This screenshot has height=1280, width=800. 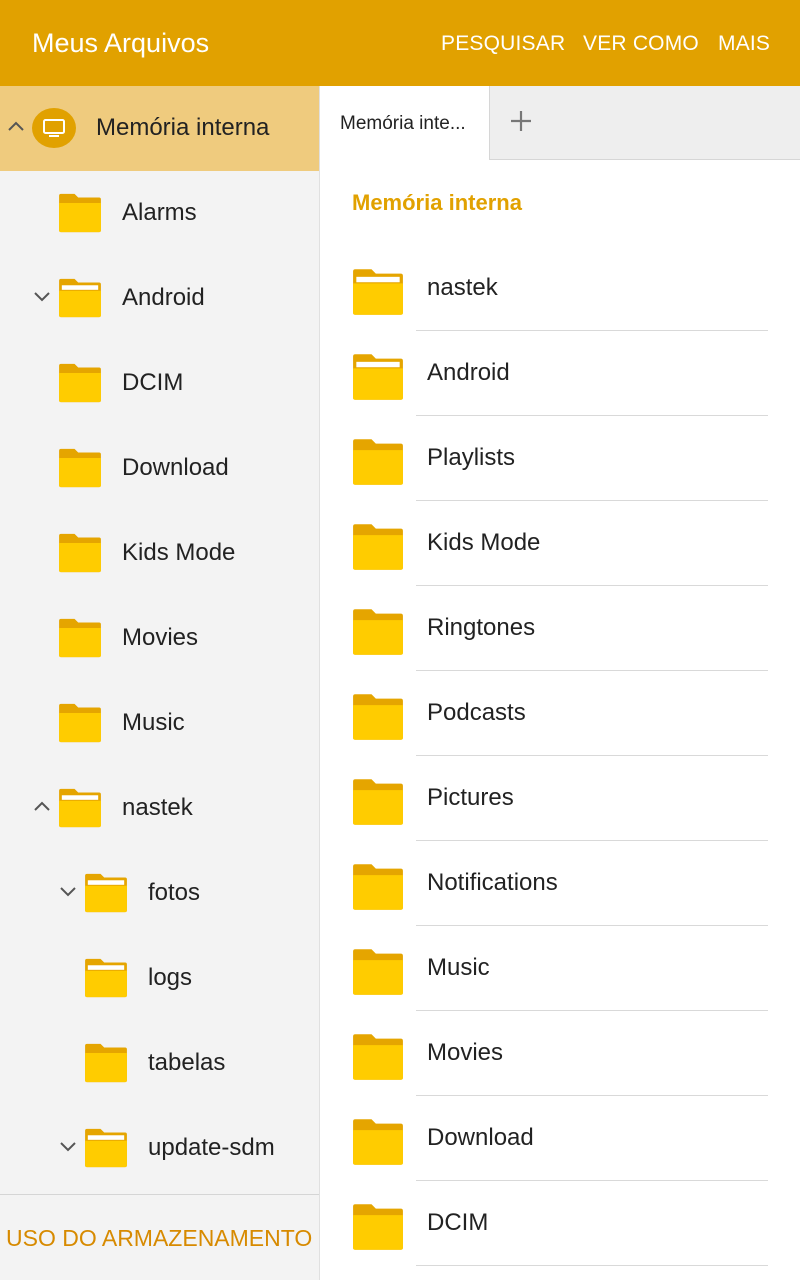 I want to click on sidebar-item-update-sdm: update-sdm, so click(x=159, y=1148).